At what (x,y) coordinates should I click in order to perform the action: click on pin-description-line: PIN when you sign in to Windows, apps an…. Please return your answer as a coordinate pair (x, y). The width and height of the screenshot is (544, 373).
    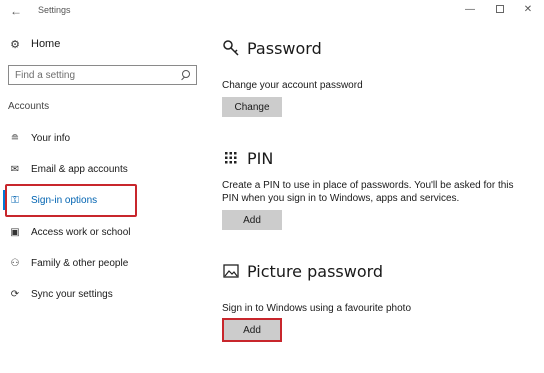
    Looking at the image, I should click on (341, 198).